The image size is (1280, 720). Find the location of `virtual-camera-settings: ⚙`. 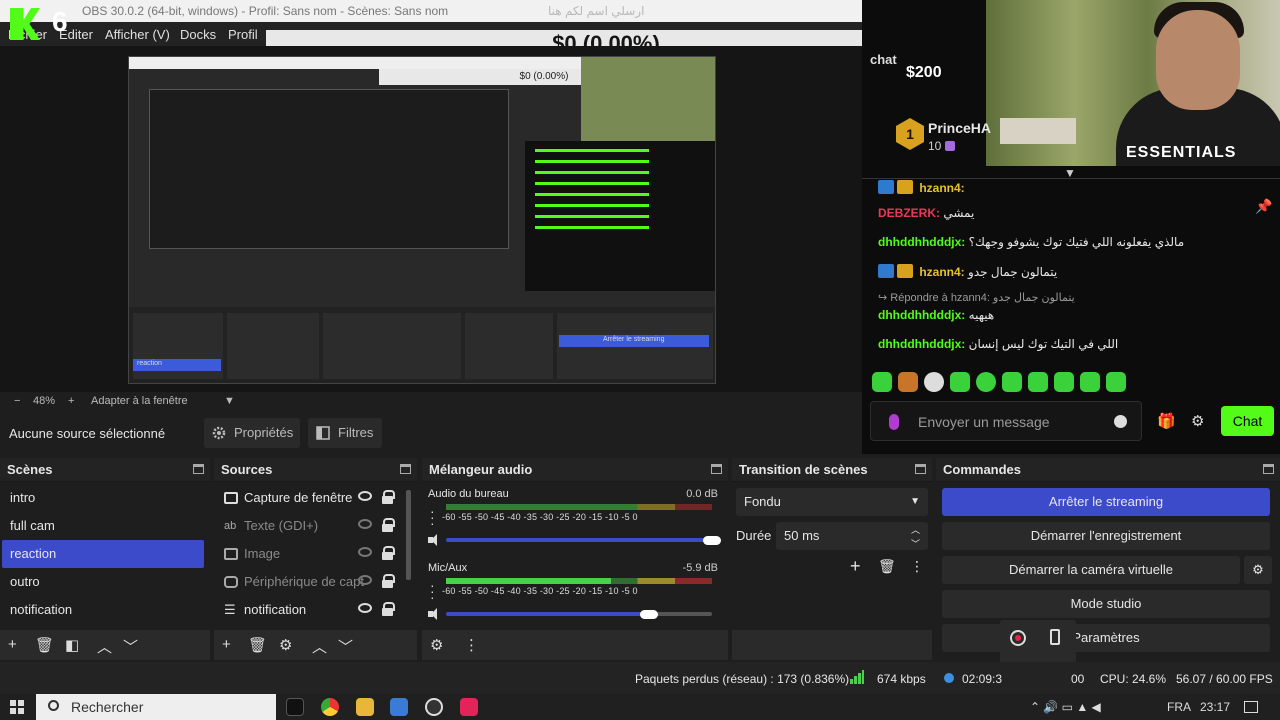

virtual-camera-settings: ⚙ is located at coordinates (1258, 570).